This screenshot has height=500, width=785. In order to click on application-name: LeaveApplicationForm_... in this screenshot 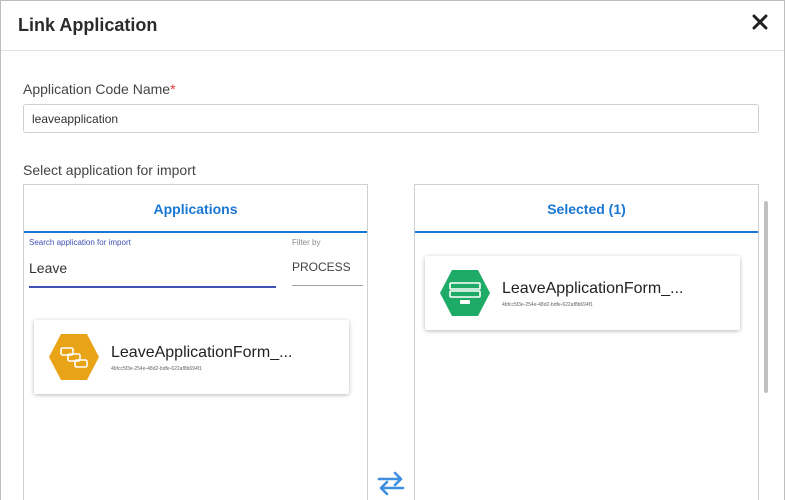, I will do `click(202, 352)`.